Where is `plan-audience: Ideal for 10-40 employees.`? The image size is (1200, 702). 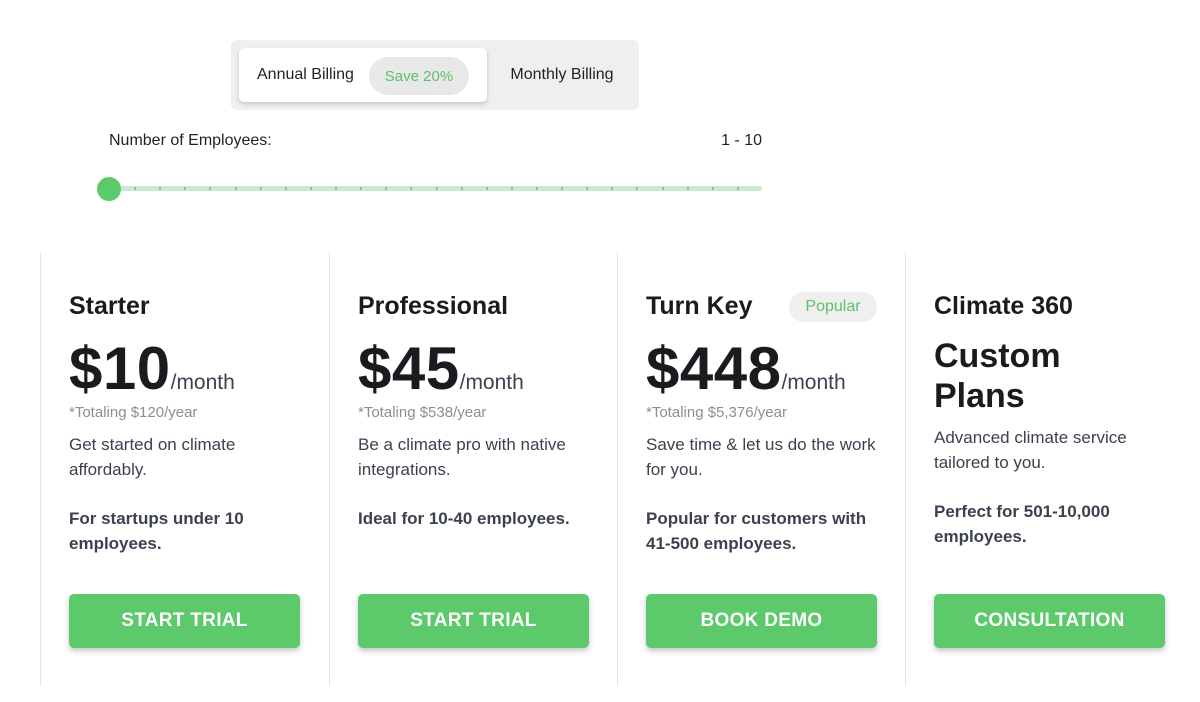 plan-audience: Ideal for 10-40 employees. is located at coordinates (464, 518).